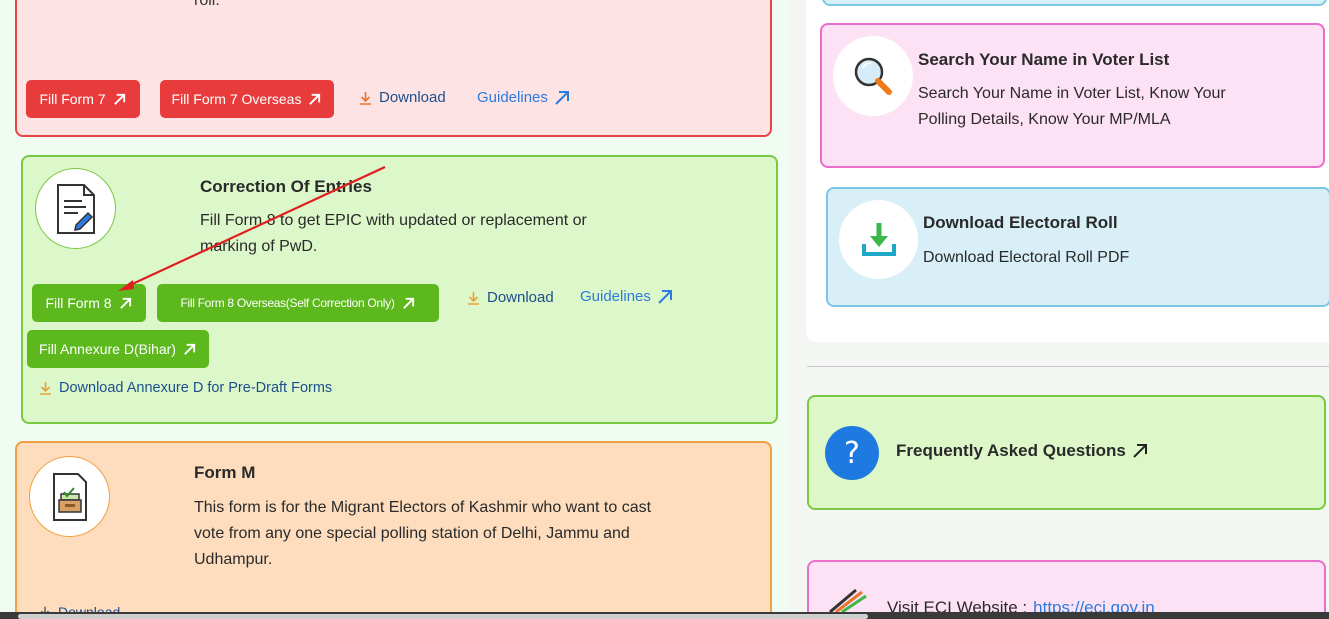  Describe the element at coordinates (1140, 451) in the screenshot. I see `arrow-up-right-icon` at that location.